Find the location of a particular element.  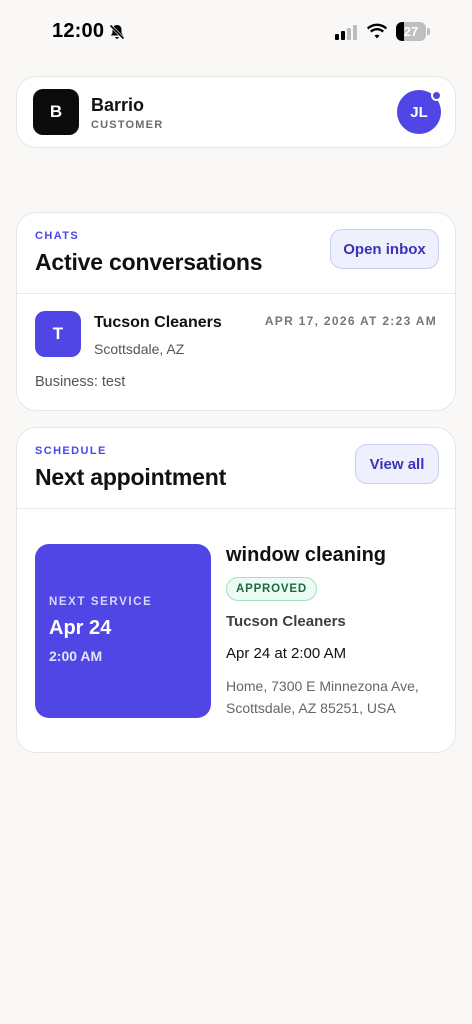

wifi-icon is located at coordinates (377, 31).